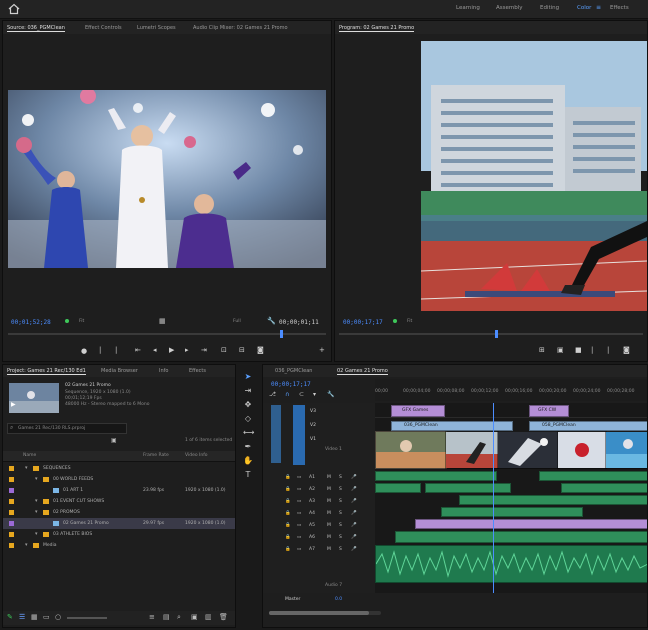 The image size is (648, 630). What do you see at coordinates (163, 371) in the screenshot?
I see `tab-info: Info` at bounding box center [163, 371].